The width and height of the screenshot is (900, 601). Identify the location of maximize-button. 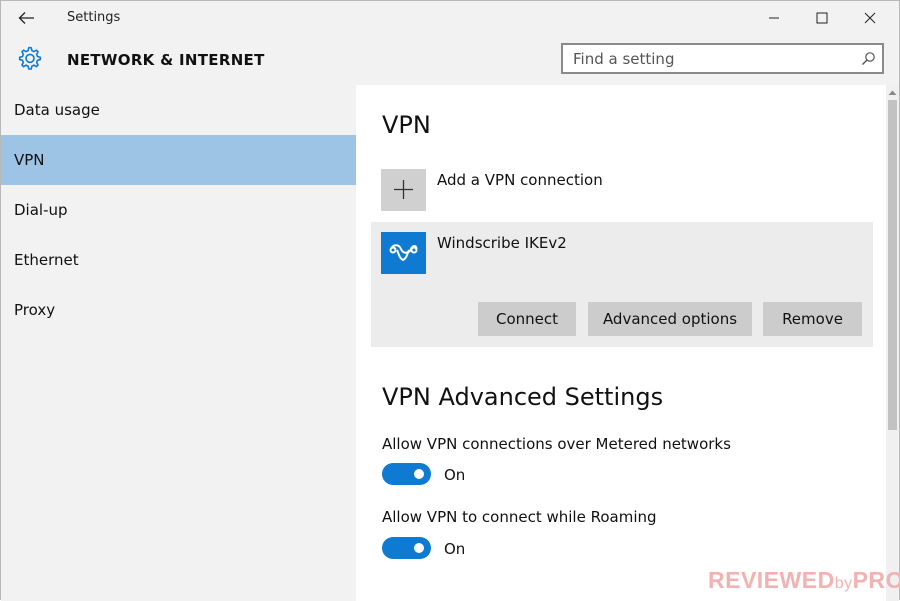
(822, 18).